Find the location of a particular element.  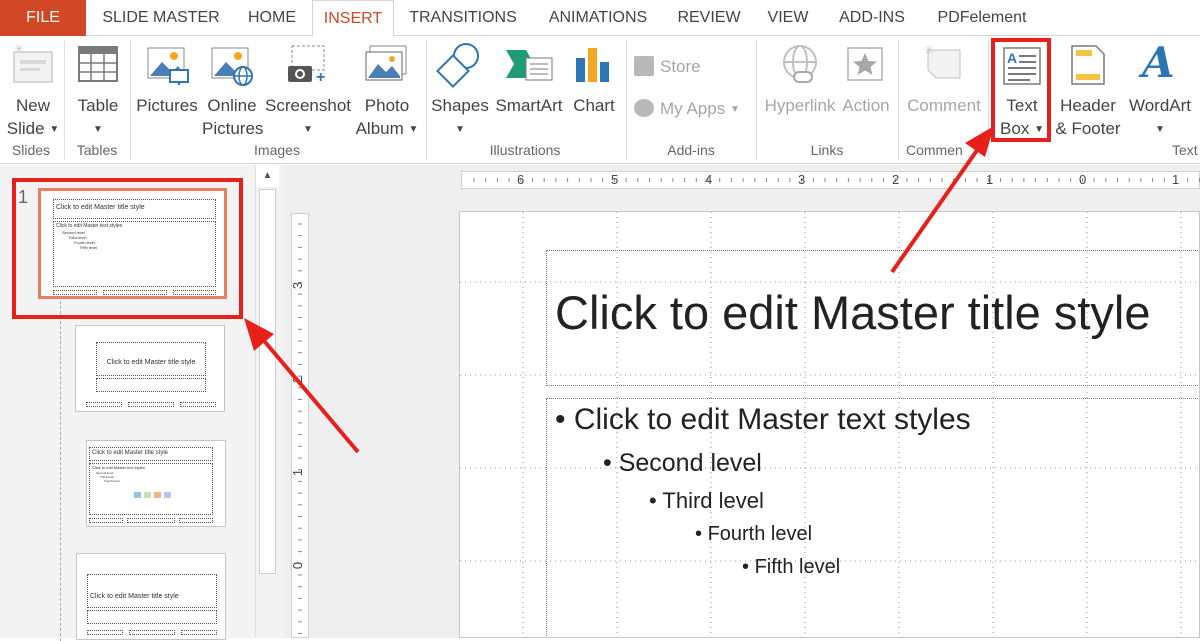

ruler-number: 0 is located at coordinates (1082, 179).